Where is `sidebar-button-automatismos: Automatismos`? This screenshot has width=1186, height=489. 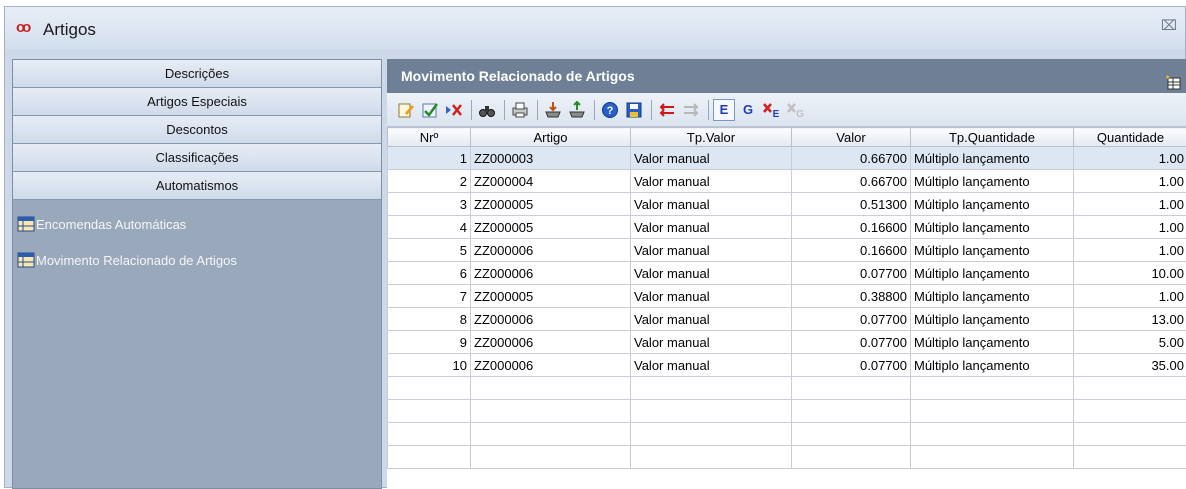 sidebar-button-automatismos: Automatismos is located at coordinates (197, 186).